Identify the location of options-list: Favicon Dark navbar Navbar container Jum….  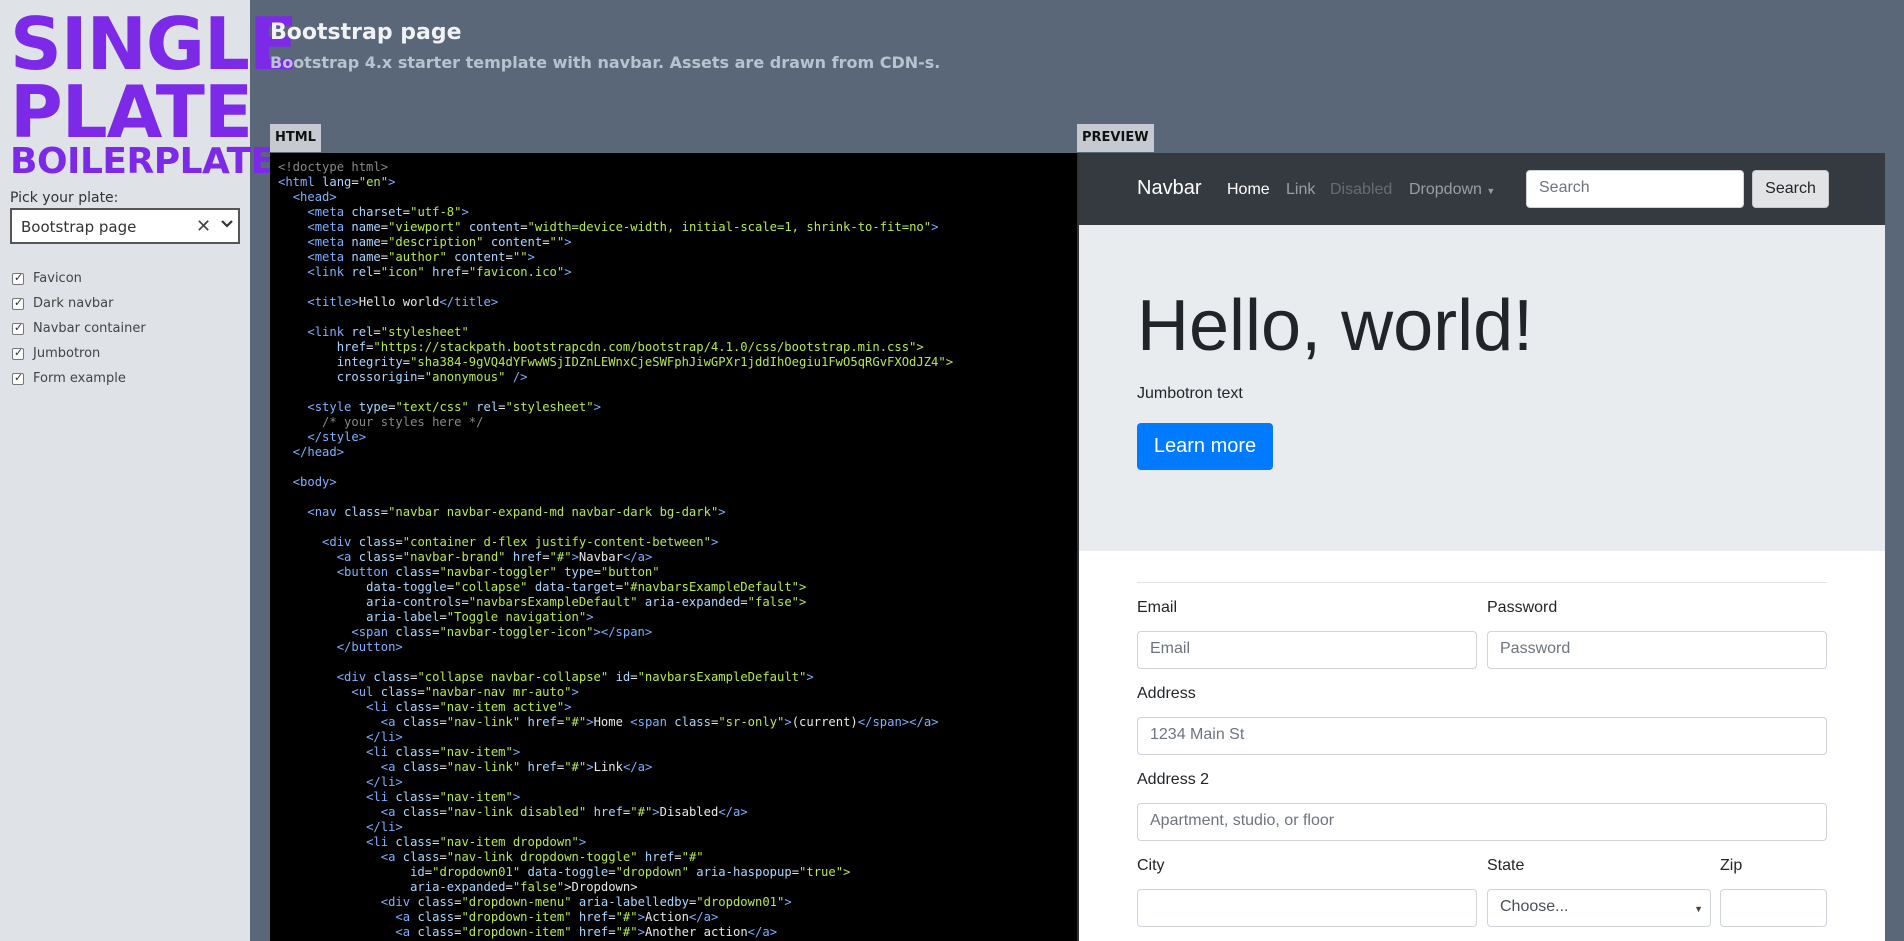
(79, 328).